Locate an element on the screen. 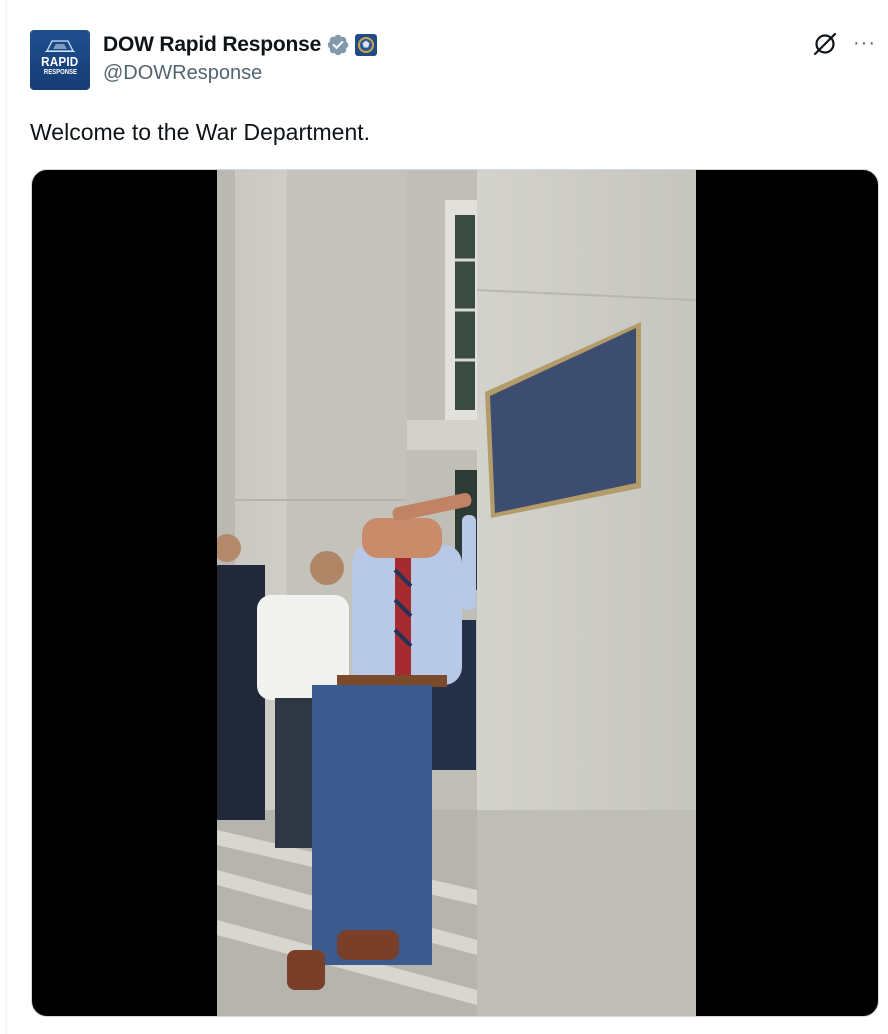 The width and height of the screenshot is (888, 1034). author-handle: @DOWResponse is located at coordinates (182, 73).